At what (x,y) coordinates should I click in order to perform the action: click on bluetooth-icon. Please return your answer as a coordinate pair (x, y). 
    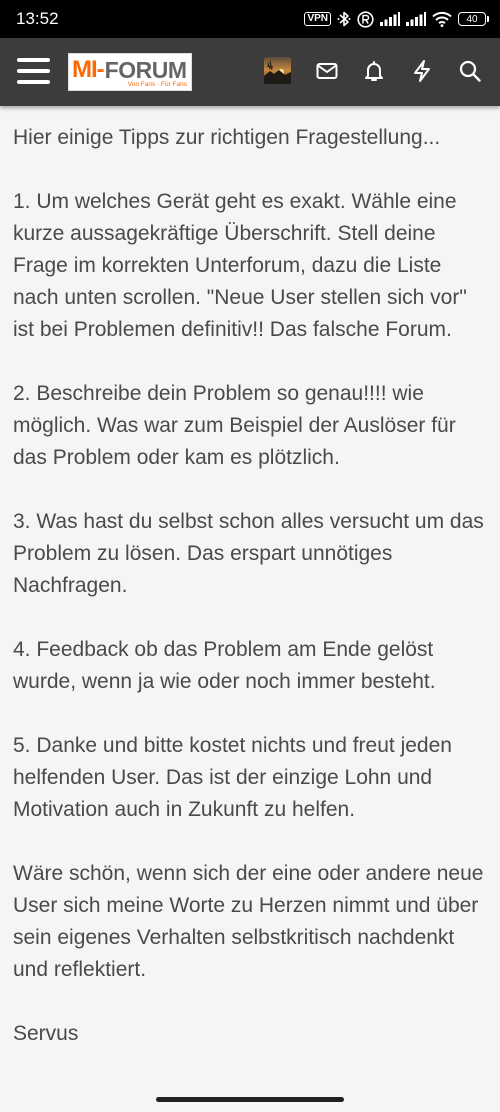
    Looking at the image, I should click on (344, 19).